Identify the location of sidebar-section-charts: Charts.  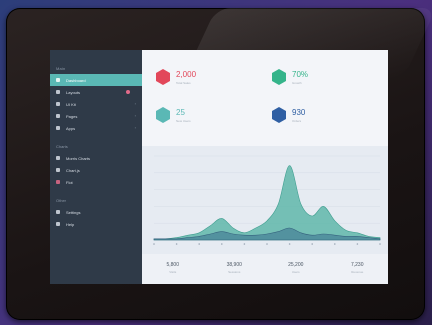
(62, 146).